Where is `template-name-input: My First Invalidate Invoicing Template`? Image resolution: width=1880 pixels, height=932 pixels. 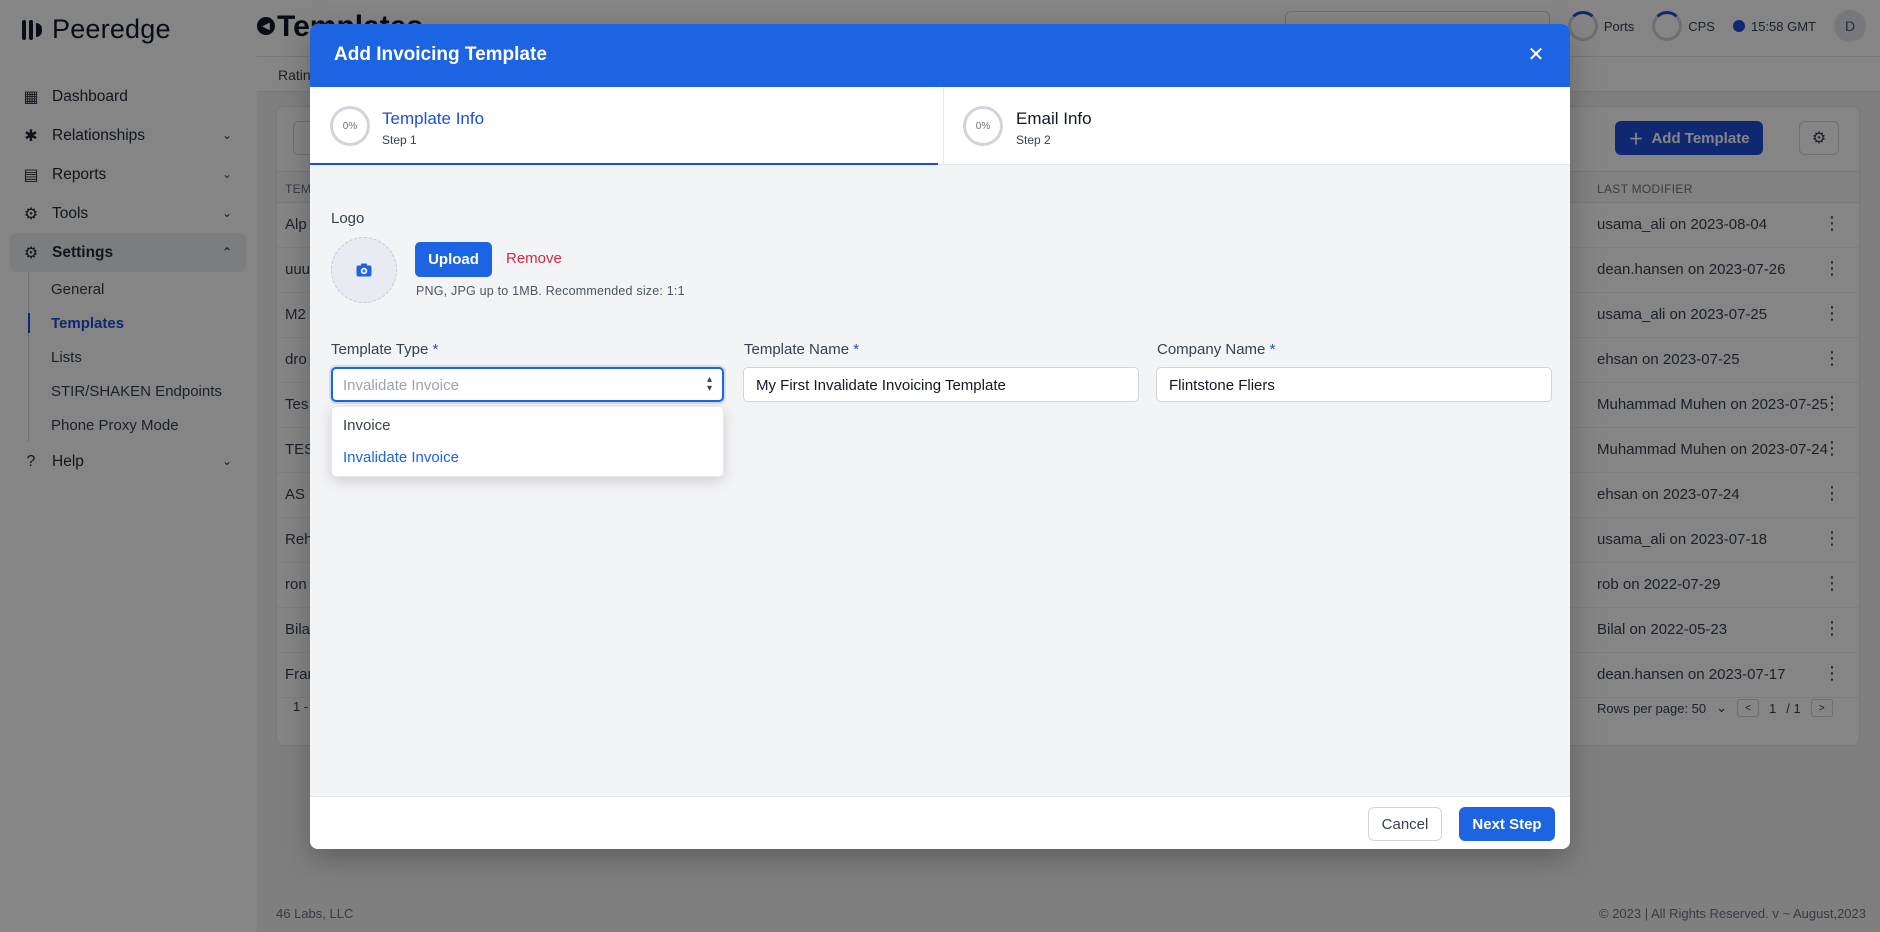 template-name-input: My First Invalidate Invoicing Template is located at coordinates (941, 384).